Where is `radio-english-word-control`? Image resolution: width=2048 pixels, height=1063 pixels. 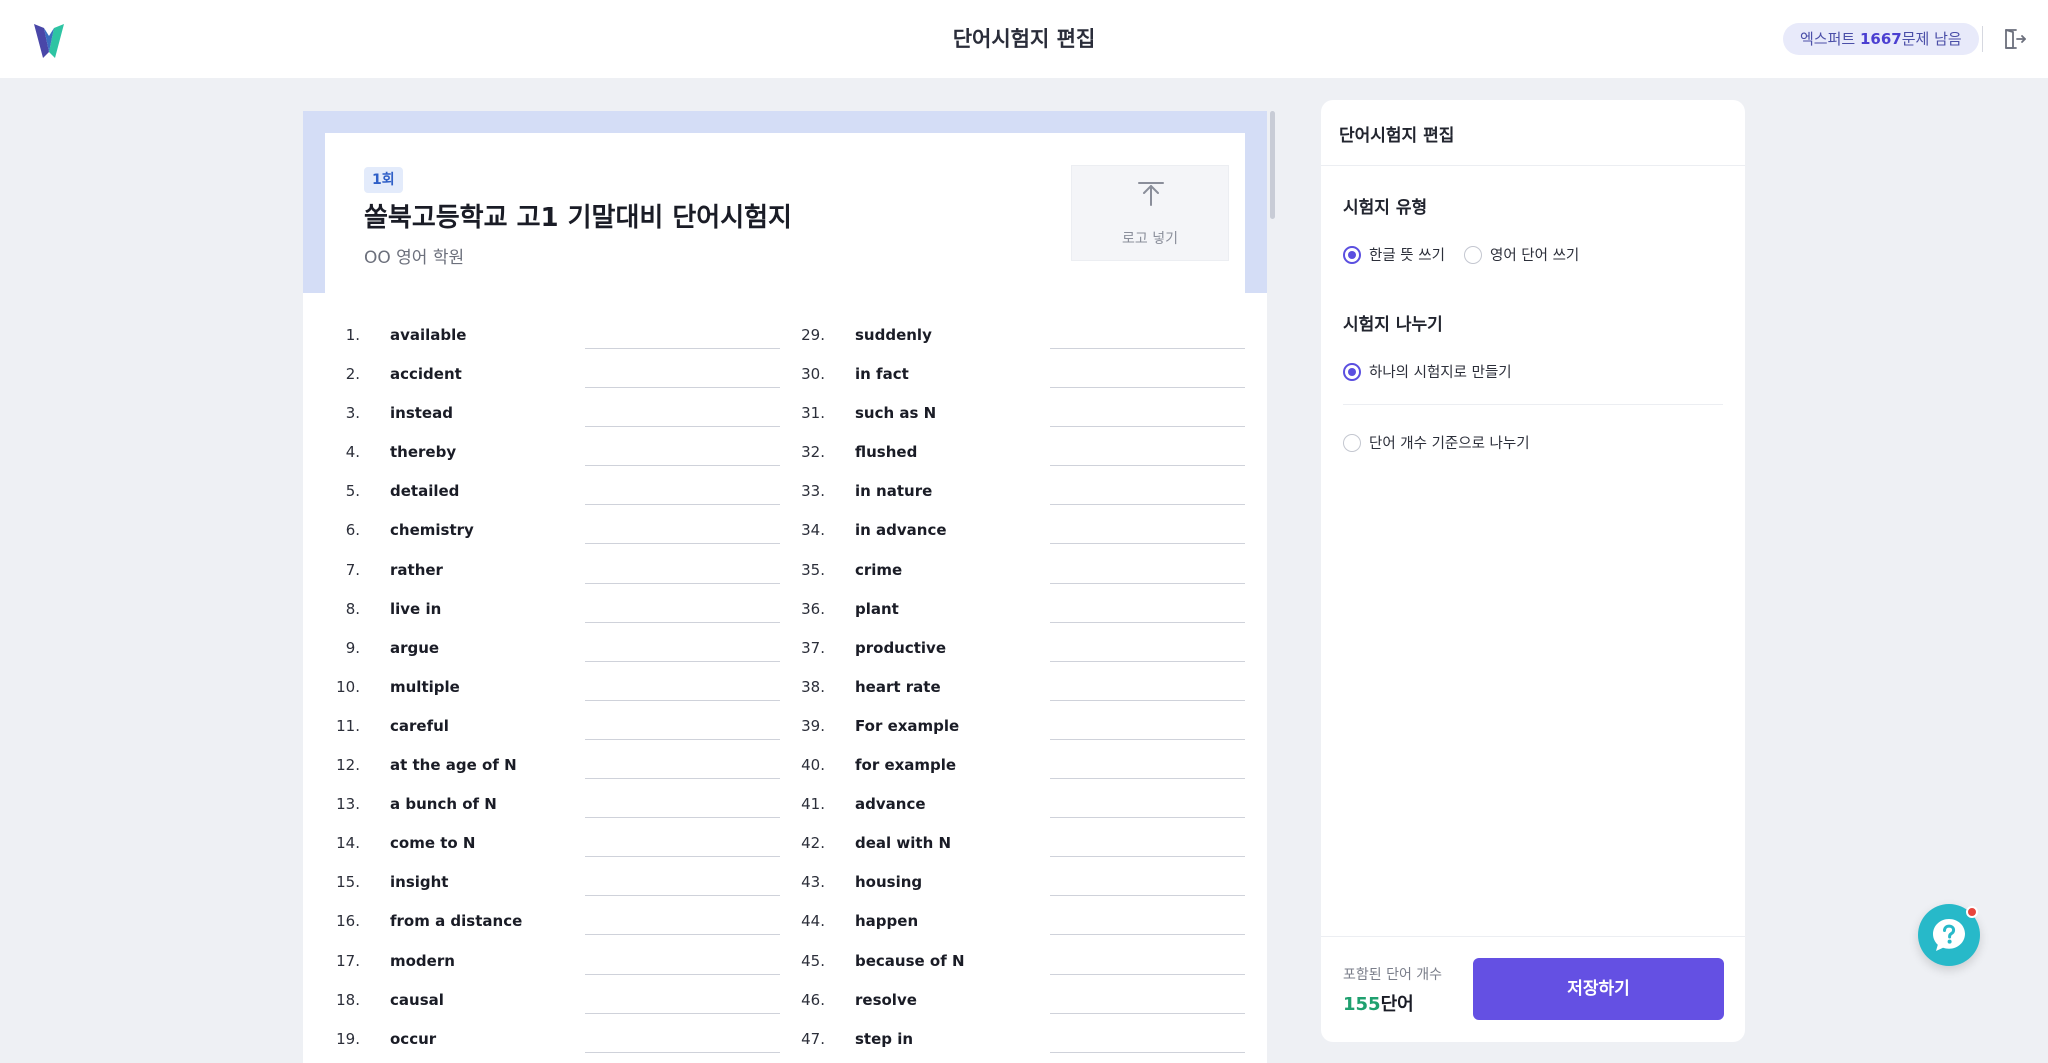
radio-english-word-control is located at coordinates (1473, 254).